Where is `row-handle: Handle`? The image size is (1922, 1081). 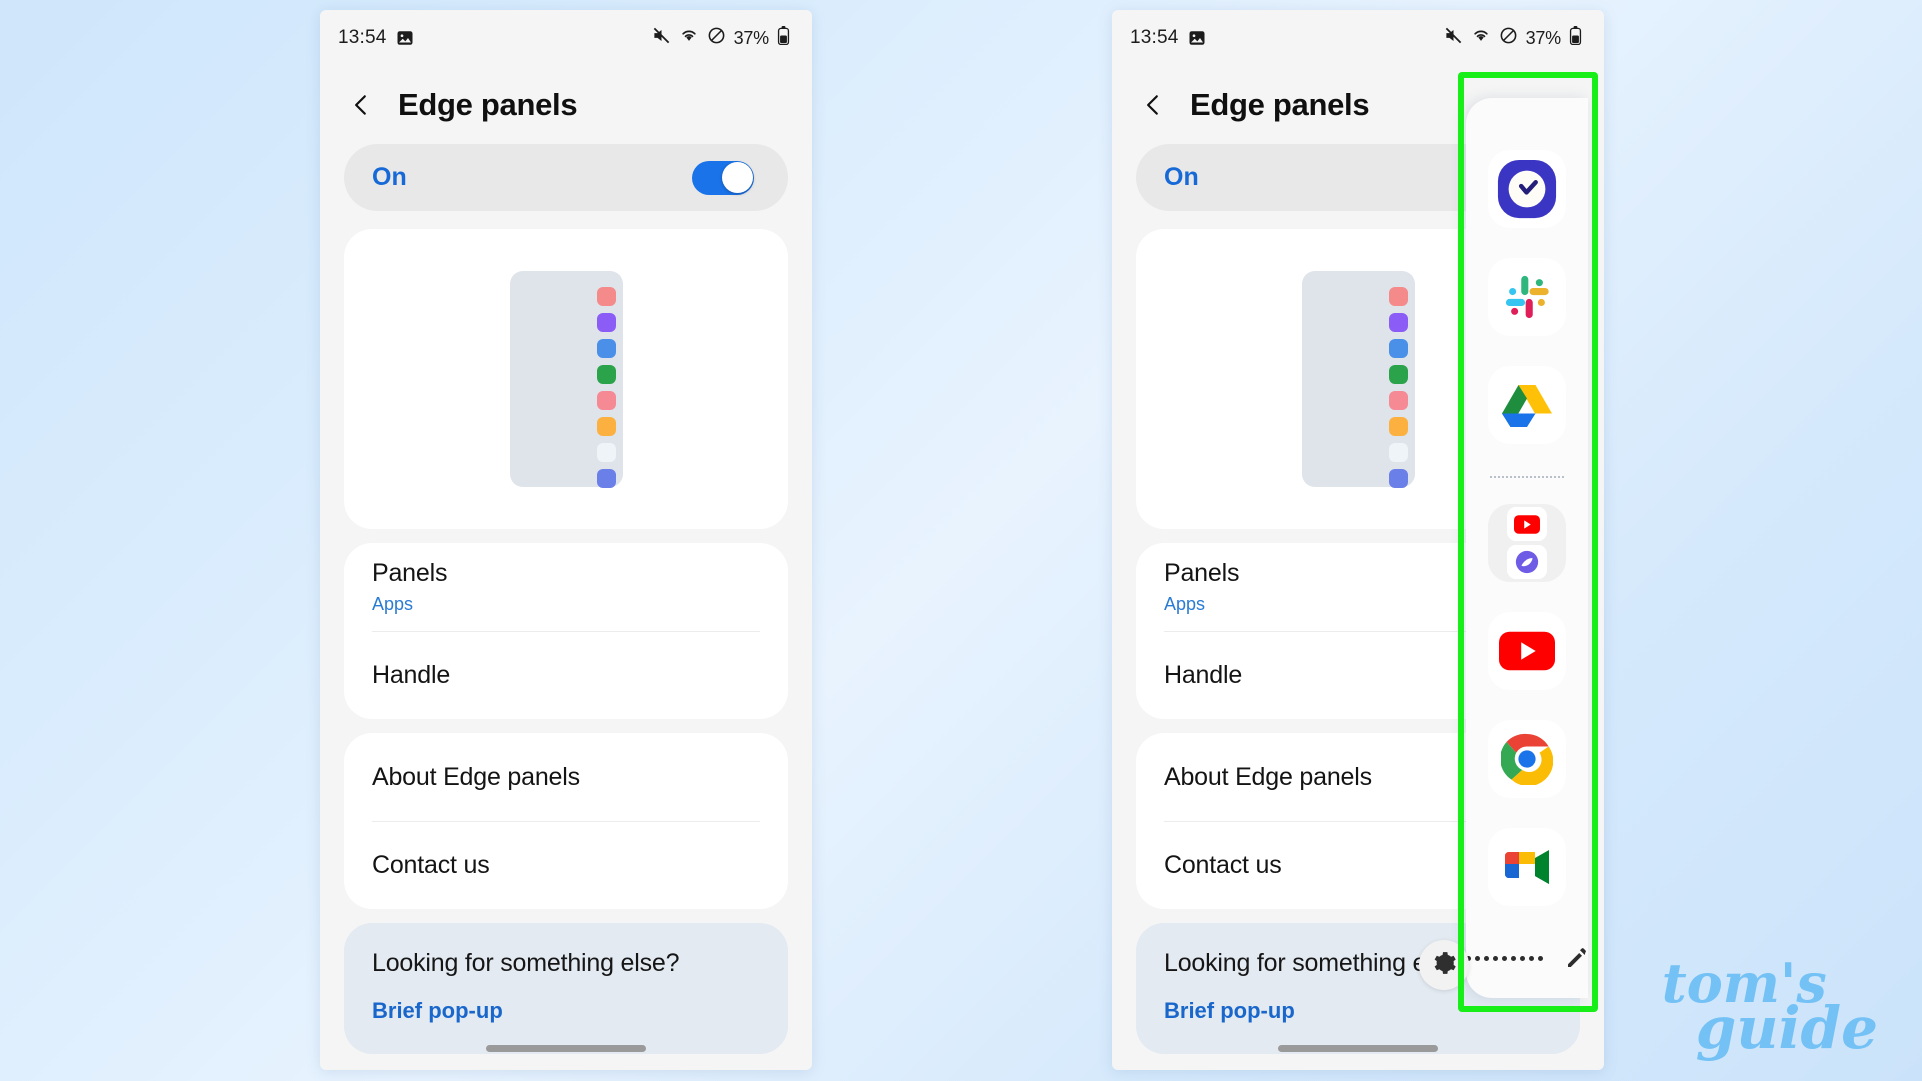 row-handle: Handle is located at coordinates (566, 675).